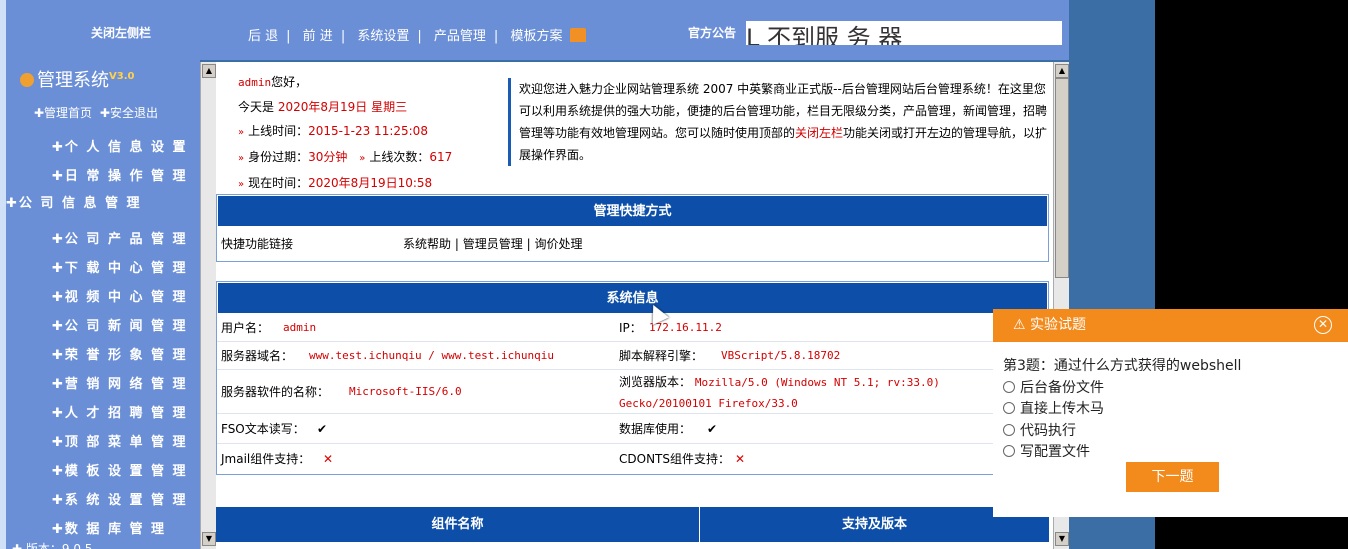 This screenshot has width=1348, height=549. Describe the element at coordinates (120, 498) in the screenshot. I see `sidebar-item-system: ✚系 统 设 置 管 理` at that location.